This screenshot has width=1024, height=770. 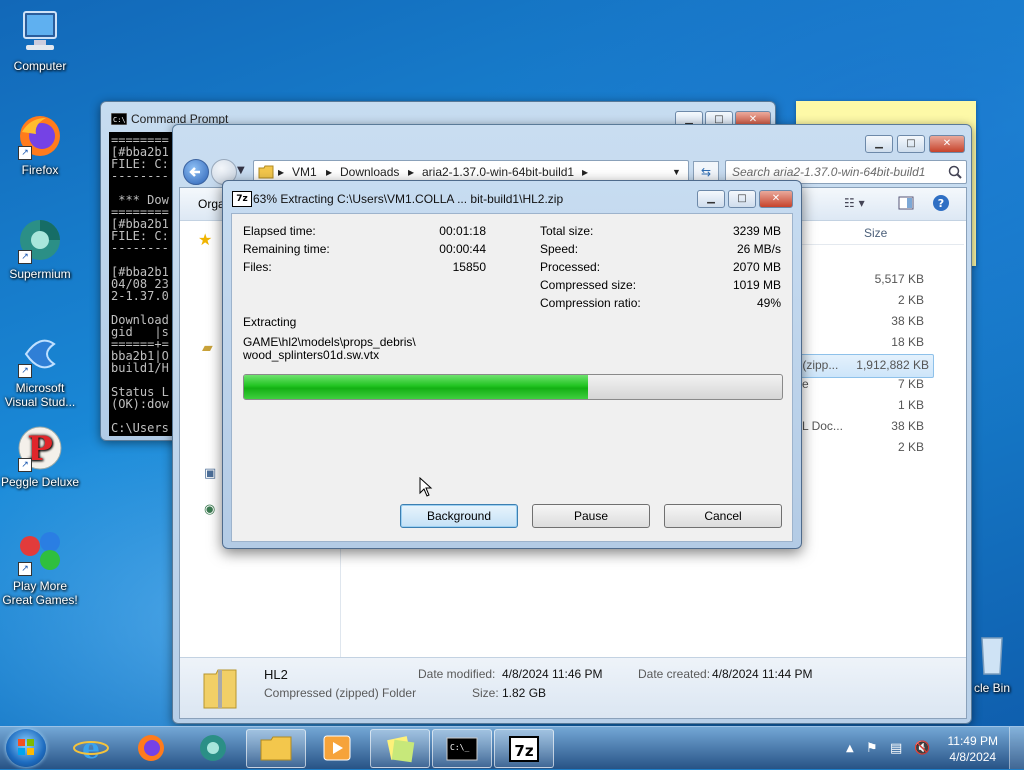 I want to click on stat-label: Compression ratio:, so click(x=590, y=303).